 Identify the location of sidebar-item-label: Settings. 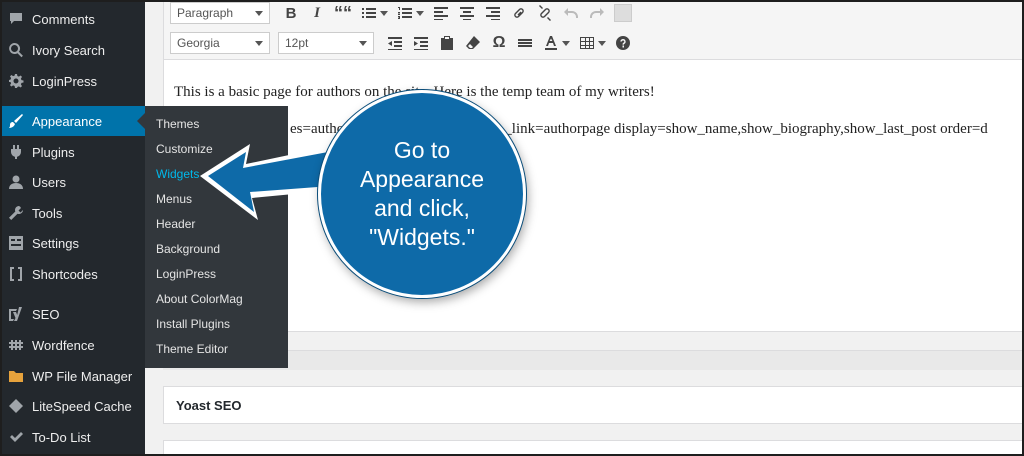
(55, 243).